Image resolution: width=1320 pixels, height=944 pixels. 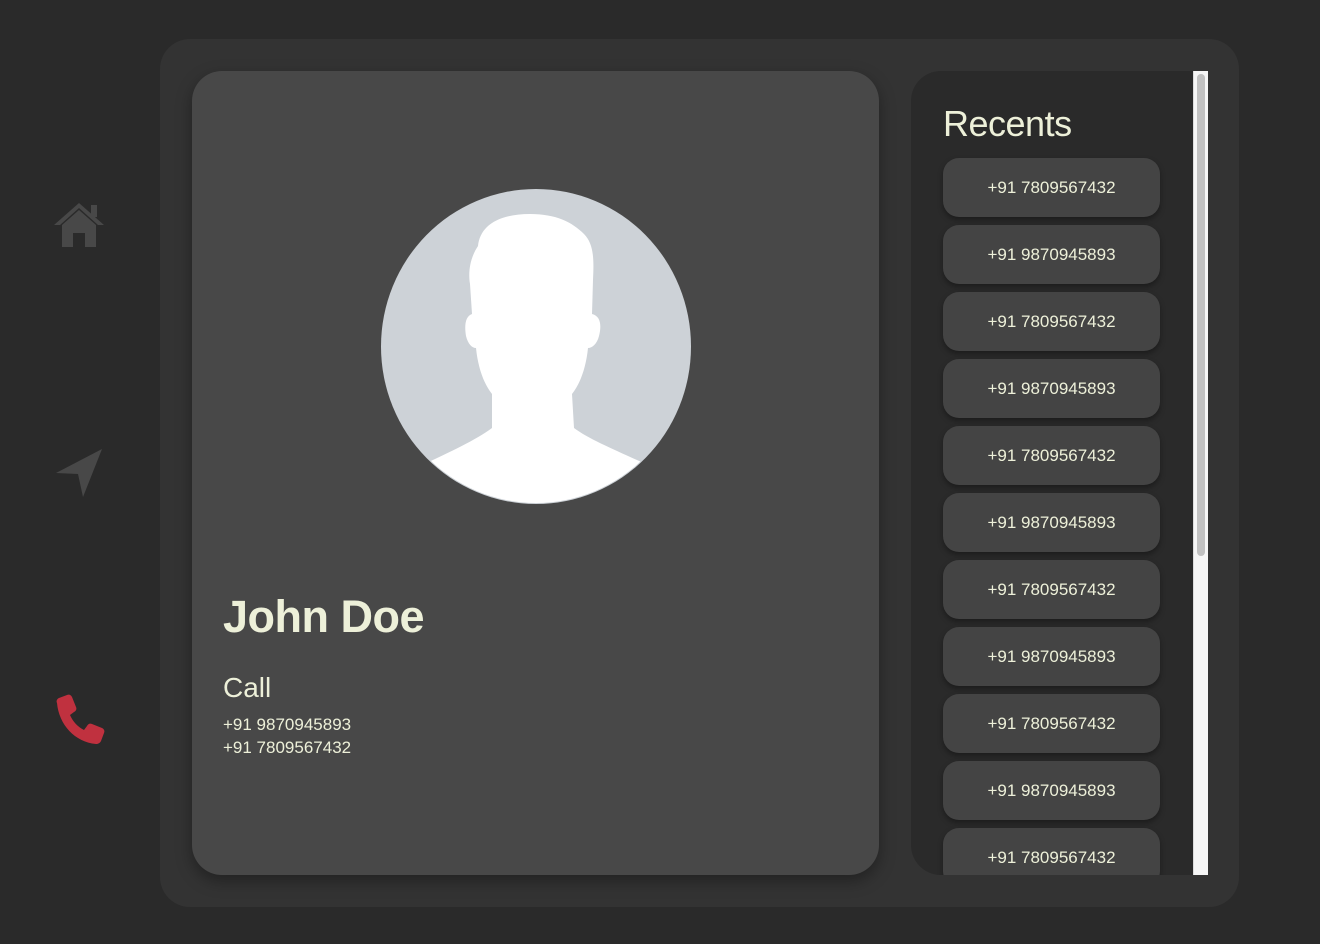 What do you see at coordinates (247, 687) in the screenshot?
I see `call-heading: Call` at bounding box center [247, 687].